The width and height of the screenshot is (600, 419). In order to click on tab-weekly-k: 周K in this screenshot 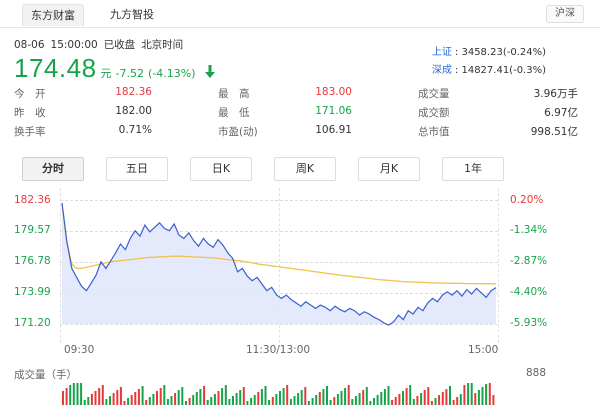, I will do `click(305, 169)`.